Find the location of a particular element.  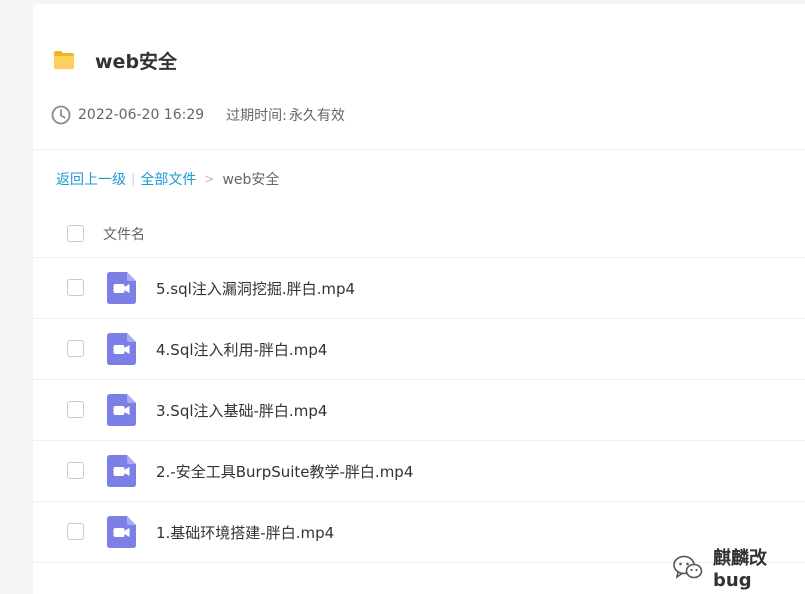

all-files-link: 全部文件 is located at coordinates (168, 179).